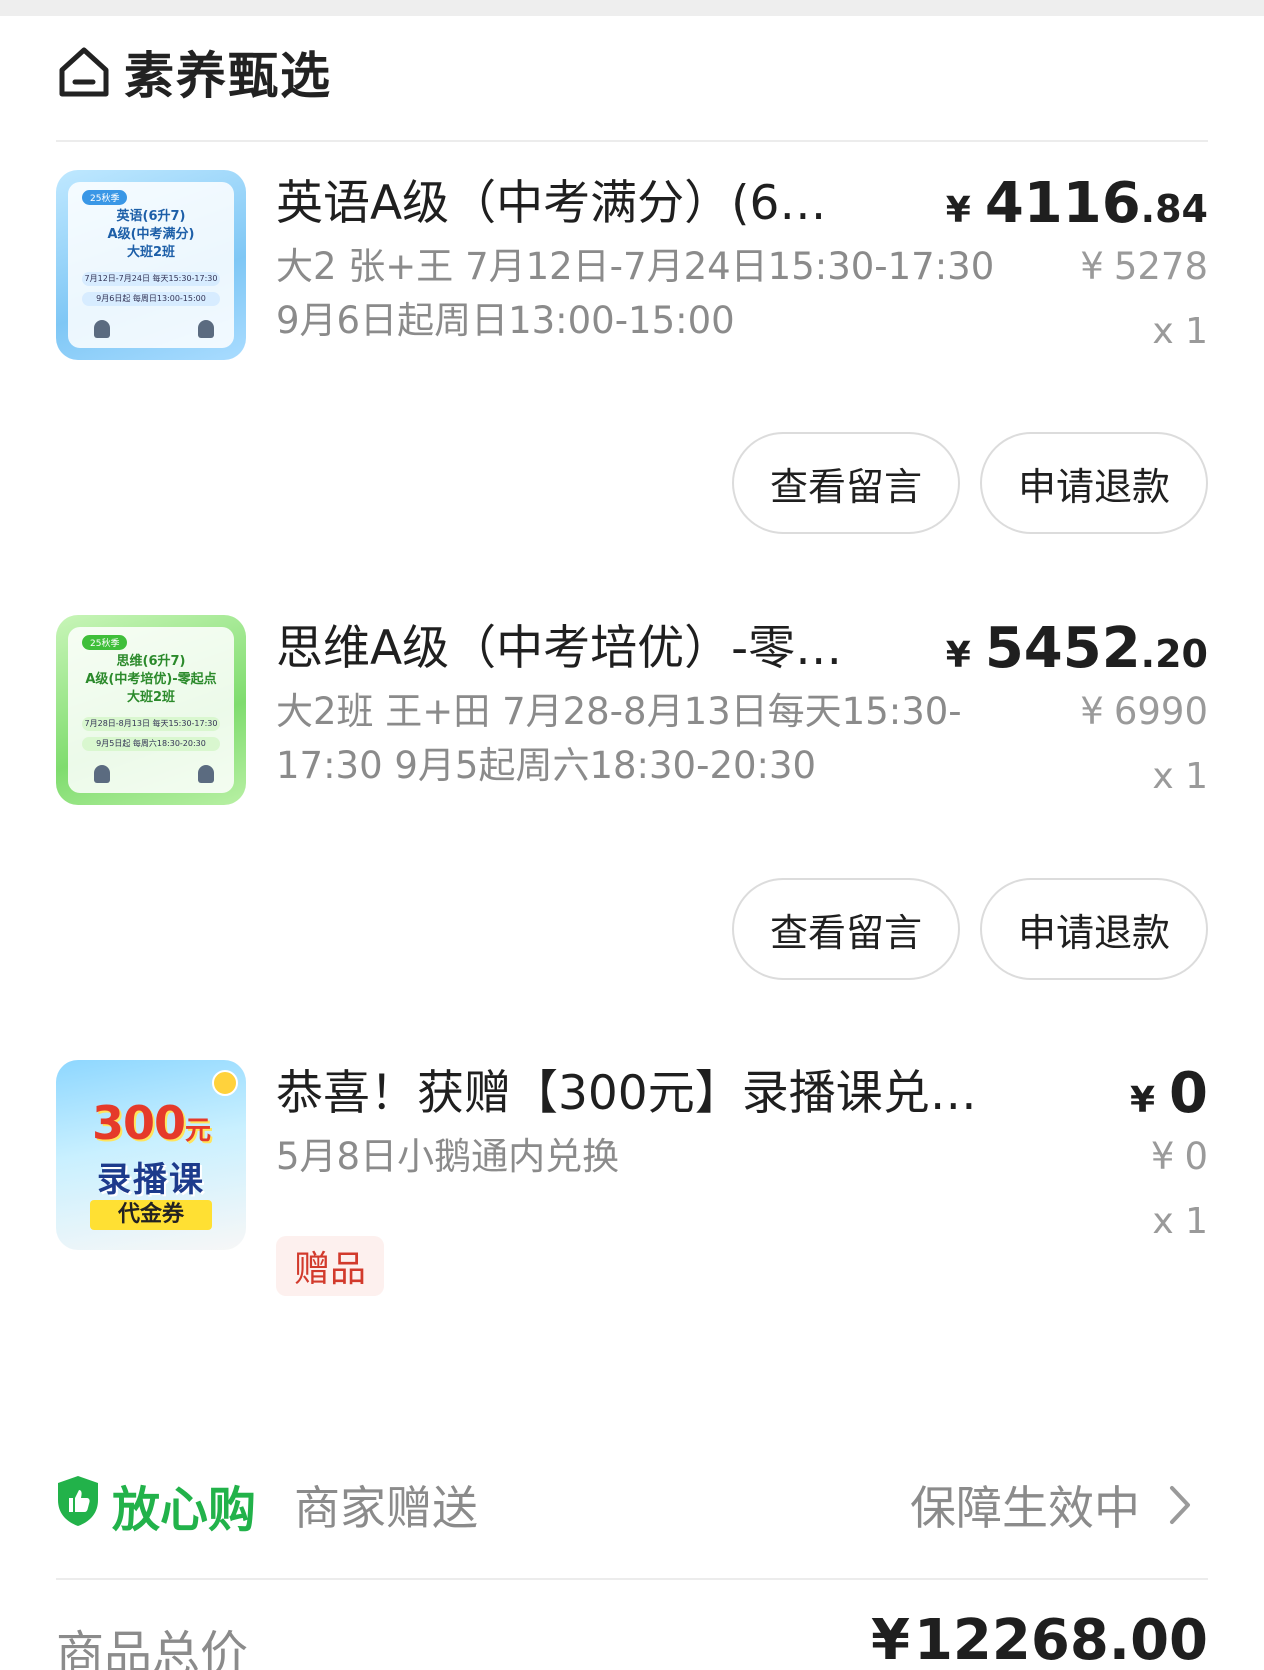 This screenshot has width=1264, height=1670. Describe the element at coordinates (151, 234) in the screenshot. I see `thumbnail-title: 英语(6升7) A级(中考满分) 大班2班` at that location.